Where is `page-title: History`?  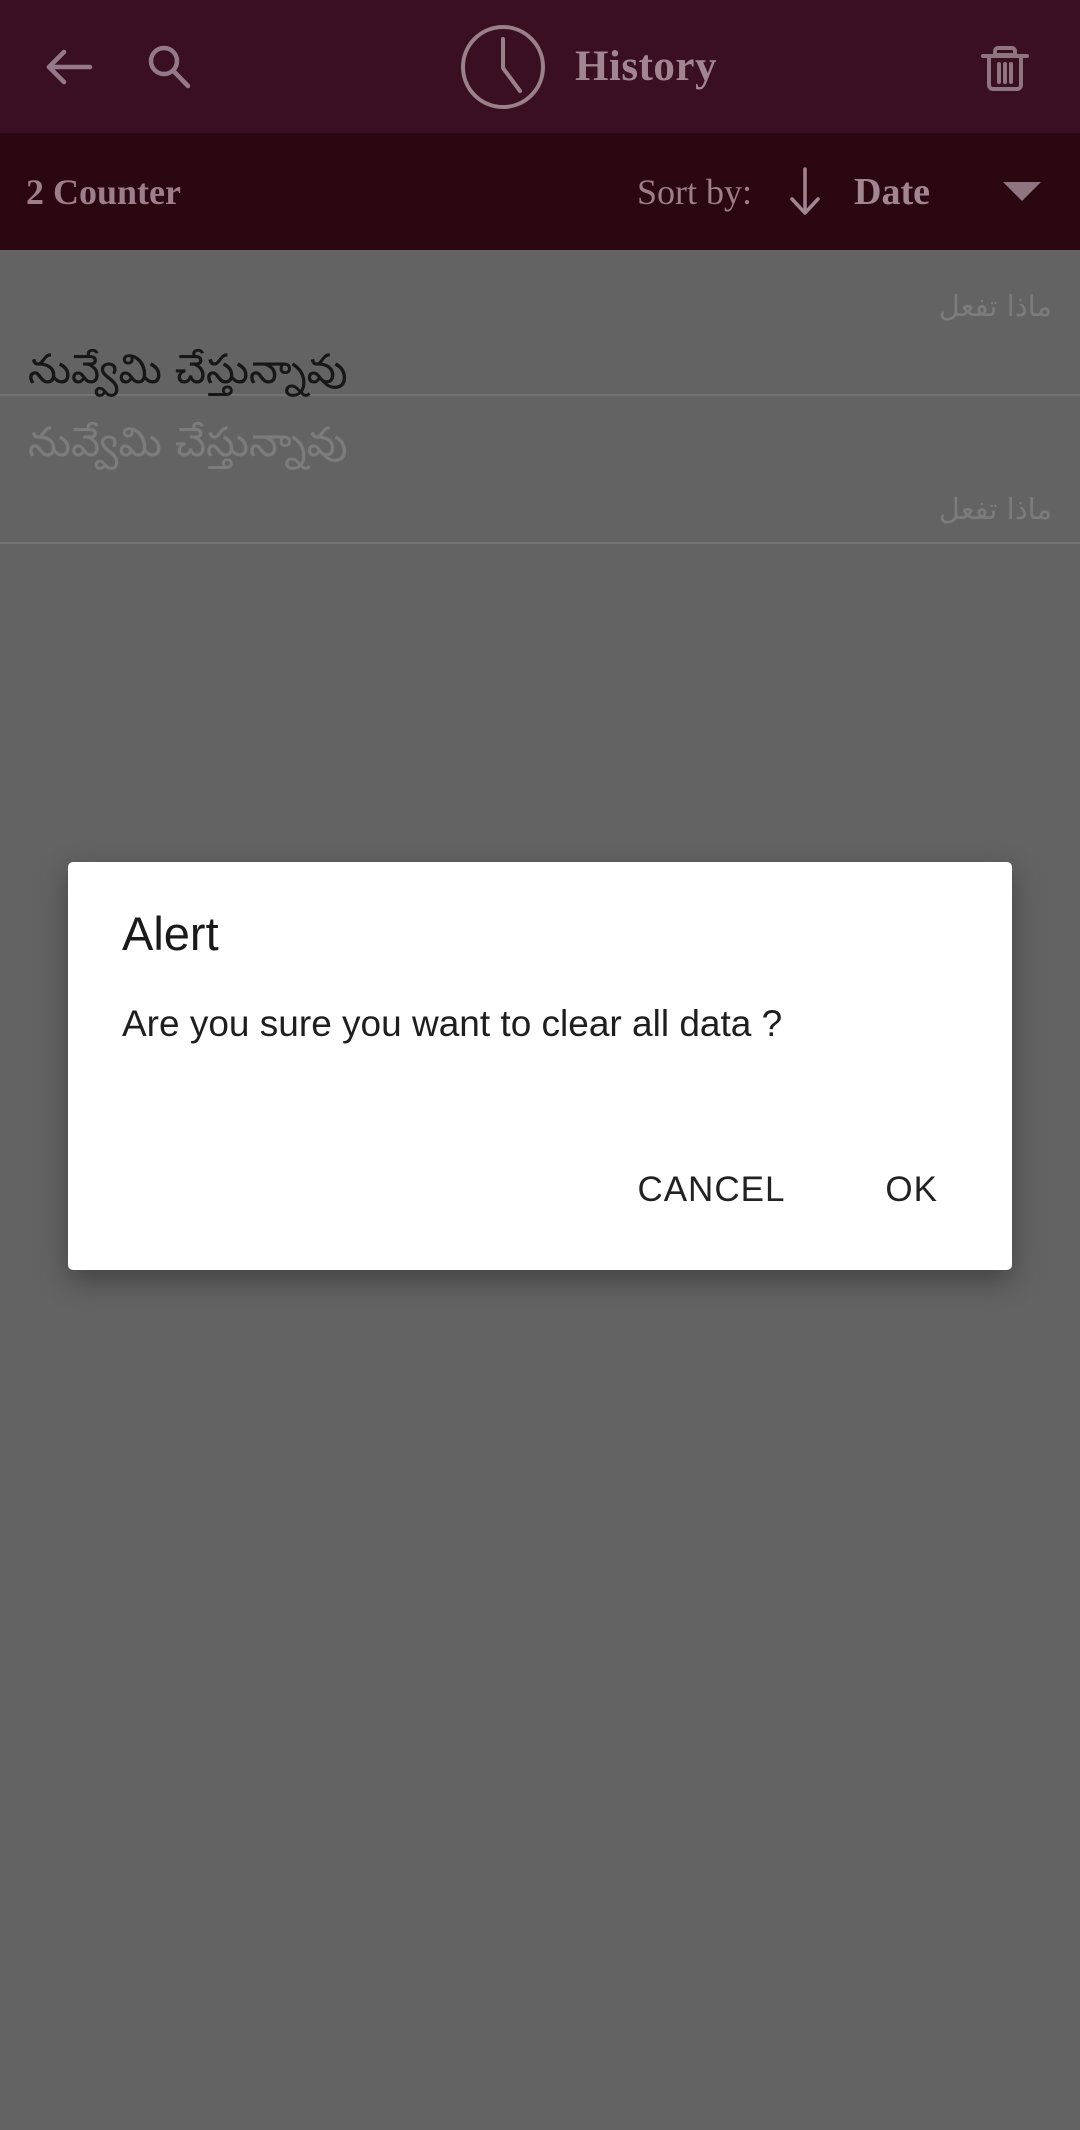 page-title: History is located at coordinates (646, 66).